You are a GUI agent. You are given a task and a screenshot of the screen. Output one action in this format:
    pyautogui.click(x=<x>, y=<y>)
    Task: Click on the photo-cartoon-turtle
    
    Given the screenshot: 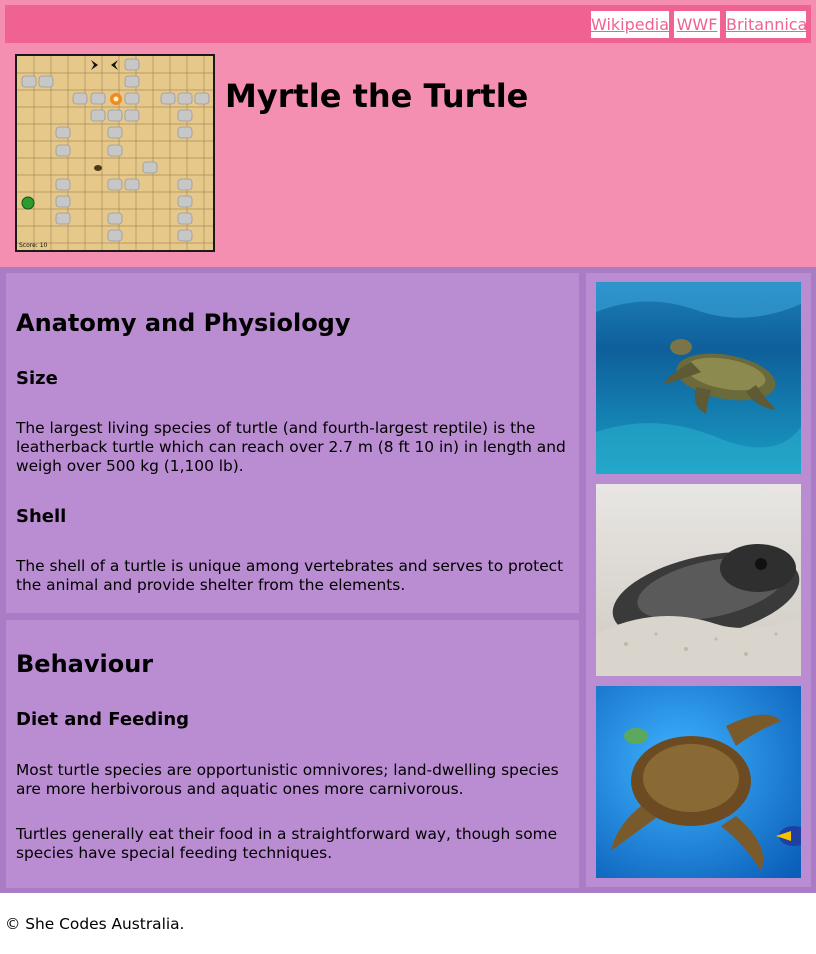 What is the action you would take?
    pyautogui.click(x=698, y=782)
    